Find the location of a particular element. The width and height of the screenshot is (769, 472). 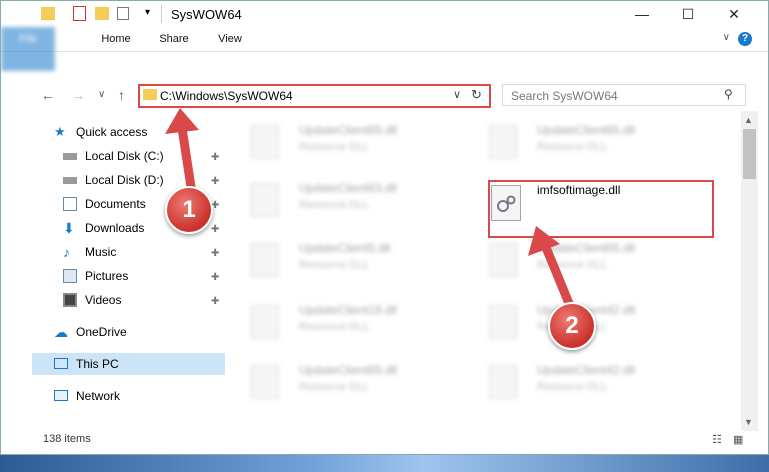

sidebar-item-videos: Videos is located at coordinates (92, 300).